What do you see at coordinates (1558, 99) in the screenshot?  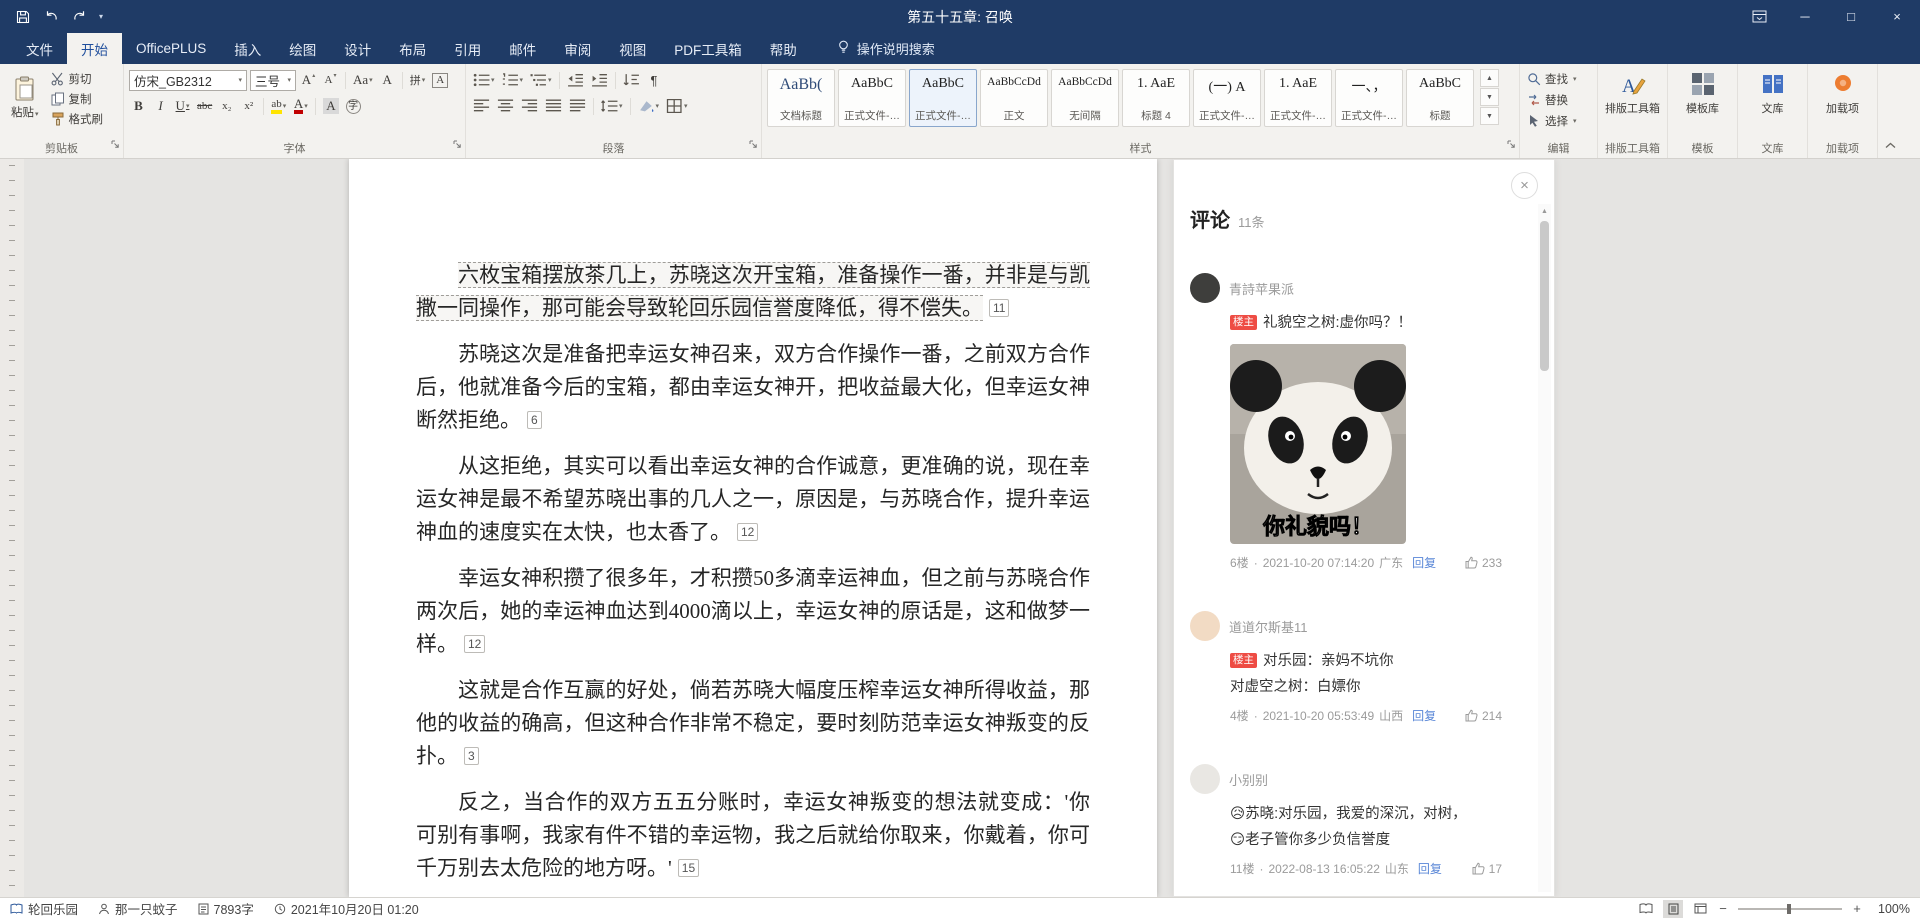 I see `replace-button: 替换` at bounding box center [1558, 99].